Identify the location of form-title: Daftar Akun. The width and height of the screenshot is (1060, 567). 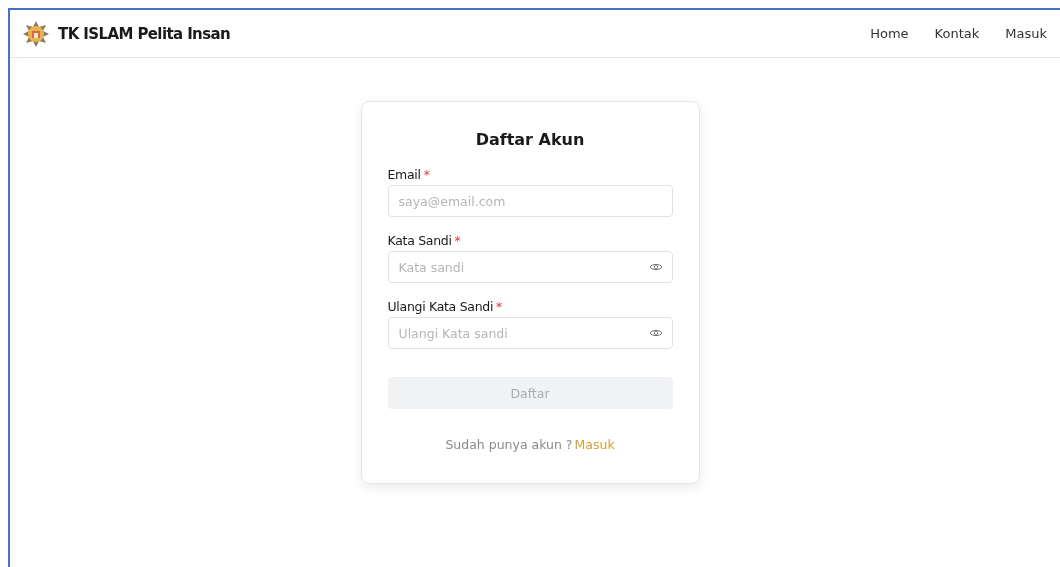
(530, 139).